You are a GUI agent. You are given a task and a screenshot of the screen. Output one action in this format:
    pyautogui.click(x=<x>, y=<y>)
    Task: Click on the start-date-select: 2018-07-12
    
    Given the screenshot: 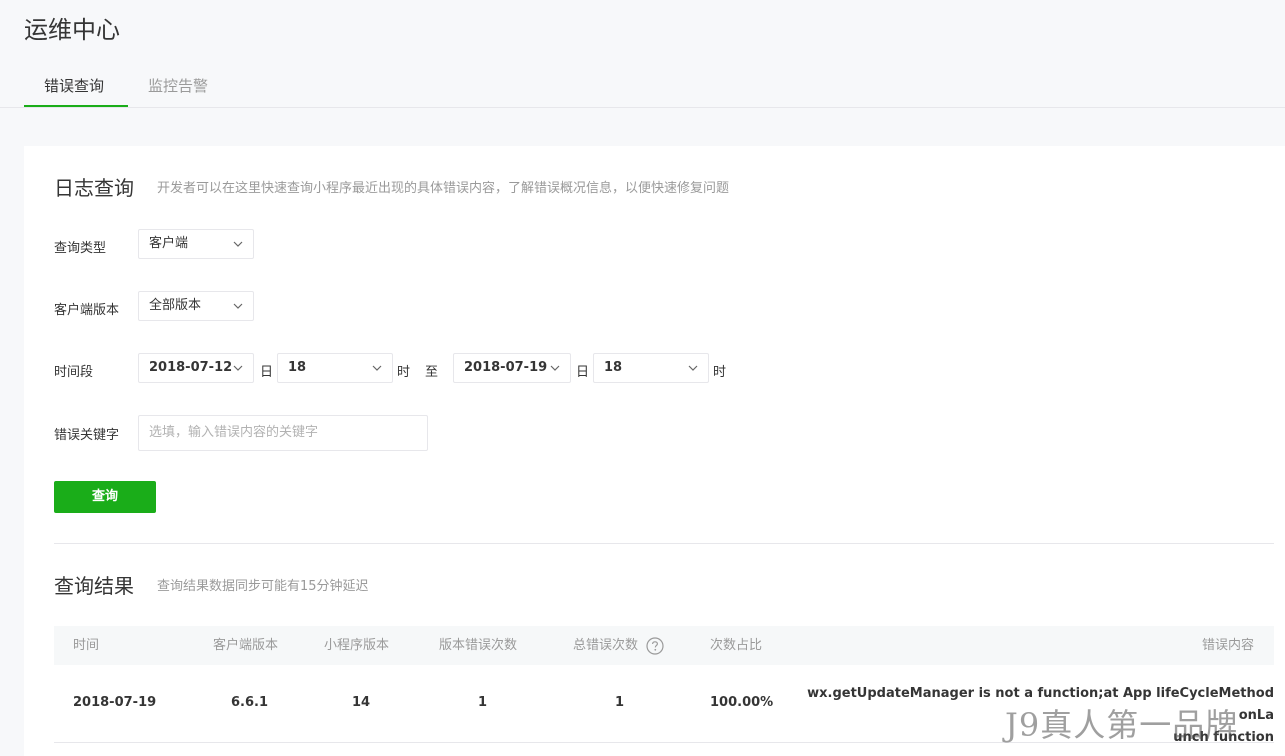 What is the action you would take?
    pyautogui.click(x=196, y=368)
    